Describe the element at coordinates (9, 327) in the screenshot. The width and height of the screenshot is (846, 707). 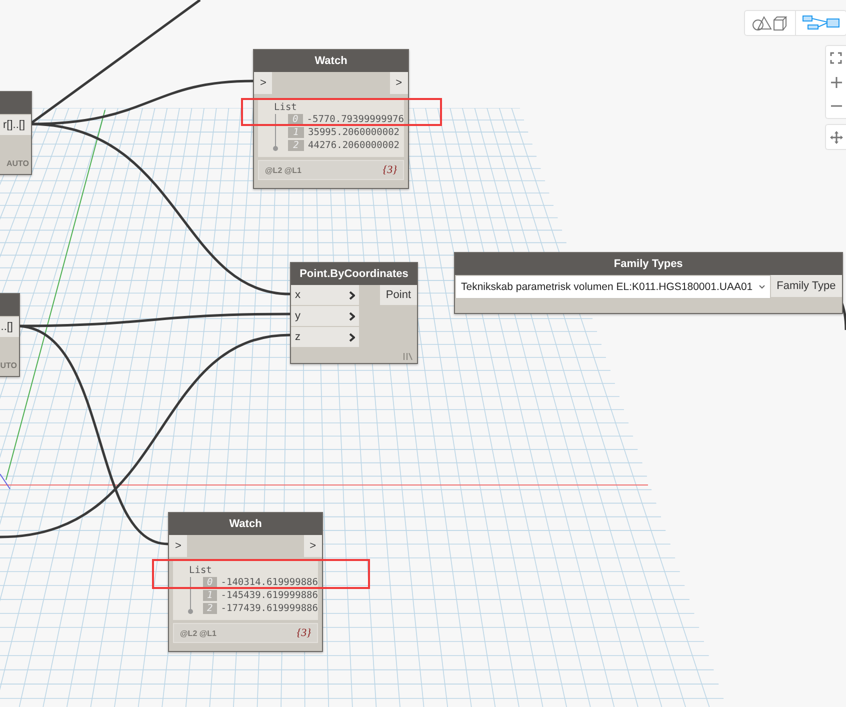
I see `output-port: ..[]` at that location.